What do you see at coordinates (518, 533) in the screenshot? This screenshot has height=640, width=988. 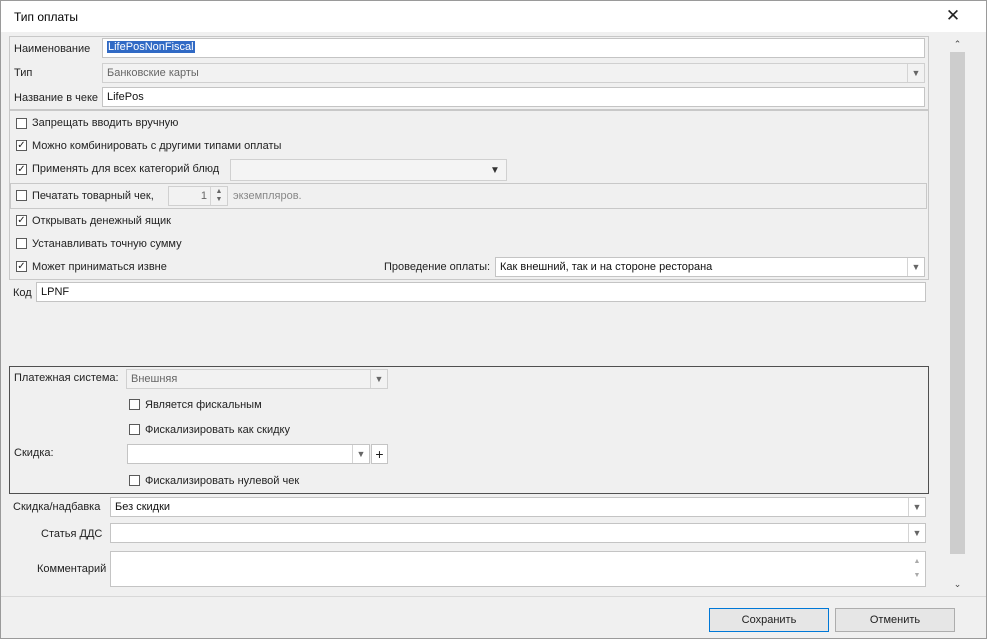 I see `dds-select: ▼` at bounding box center [518, 533].